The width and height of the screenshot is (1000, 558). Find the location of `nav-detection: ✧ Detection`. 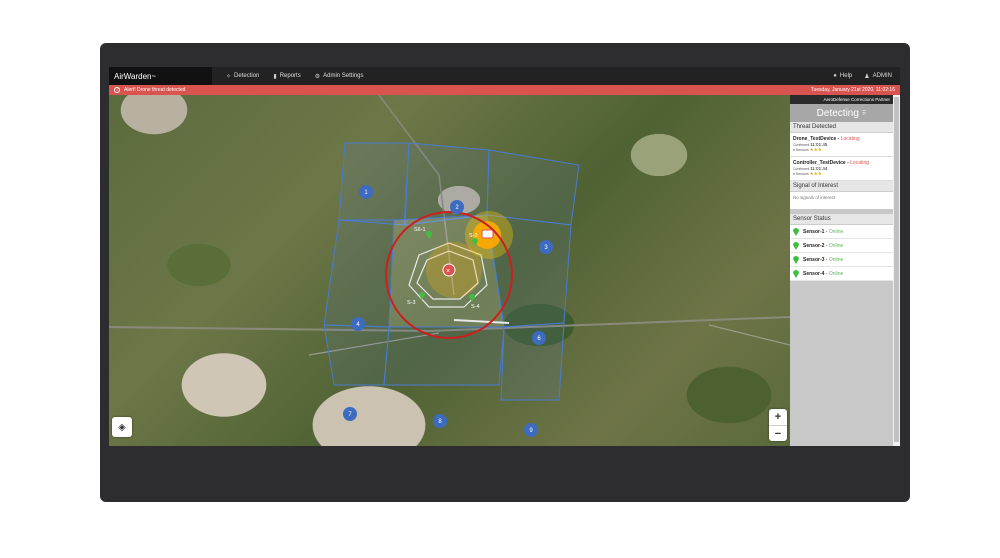

nav-detection: ✧ Detection is located at coordinates (242, 76).